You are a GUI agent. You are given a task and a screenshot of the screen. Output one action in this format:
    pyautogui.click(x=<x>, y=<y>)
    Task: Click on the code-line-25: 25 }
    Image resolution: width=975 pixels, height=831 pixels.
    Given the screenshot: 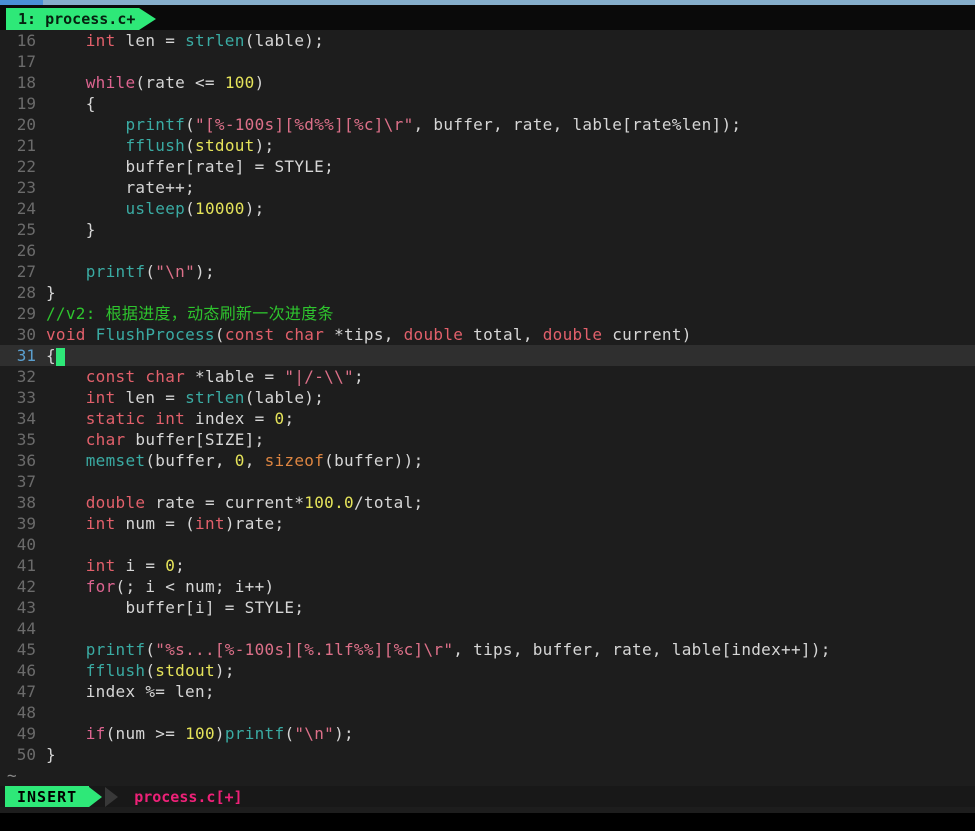 What is the action you would take?
    pyautogui.click(x=487, y=229)
    